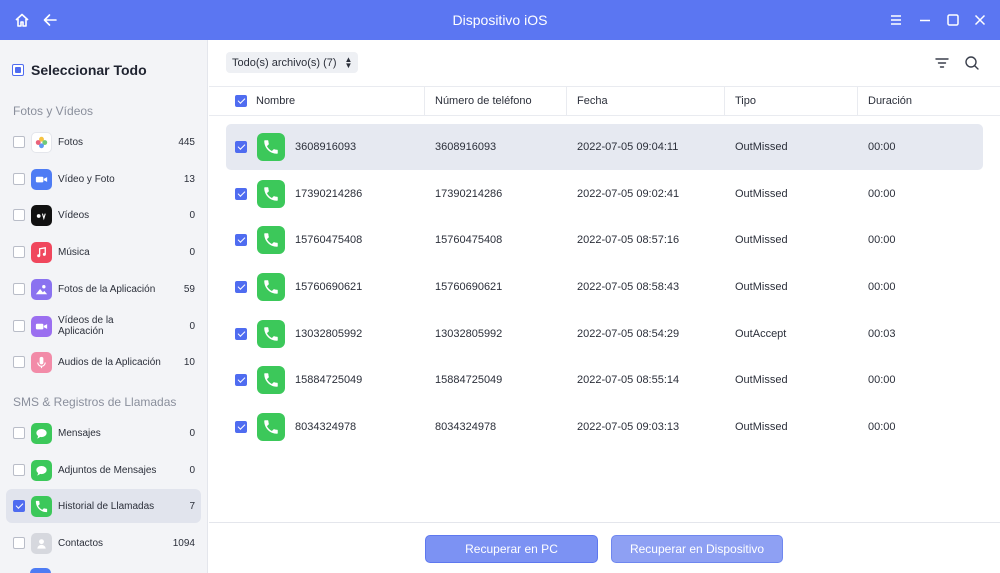 The height and width of the screenshot is (573, 1000). Describe the element at coordinates (275, 101) in the screenshot. I see `column-header-name: Nombre` at that location.